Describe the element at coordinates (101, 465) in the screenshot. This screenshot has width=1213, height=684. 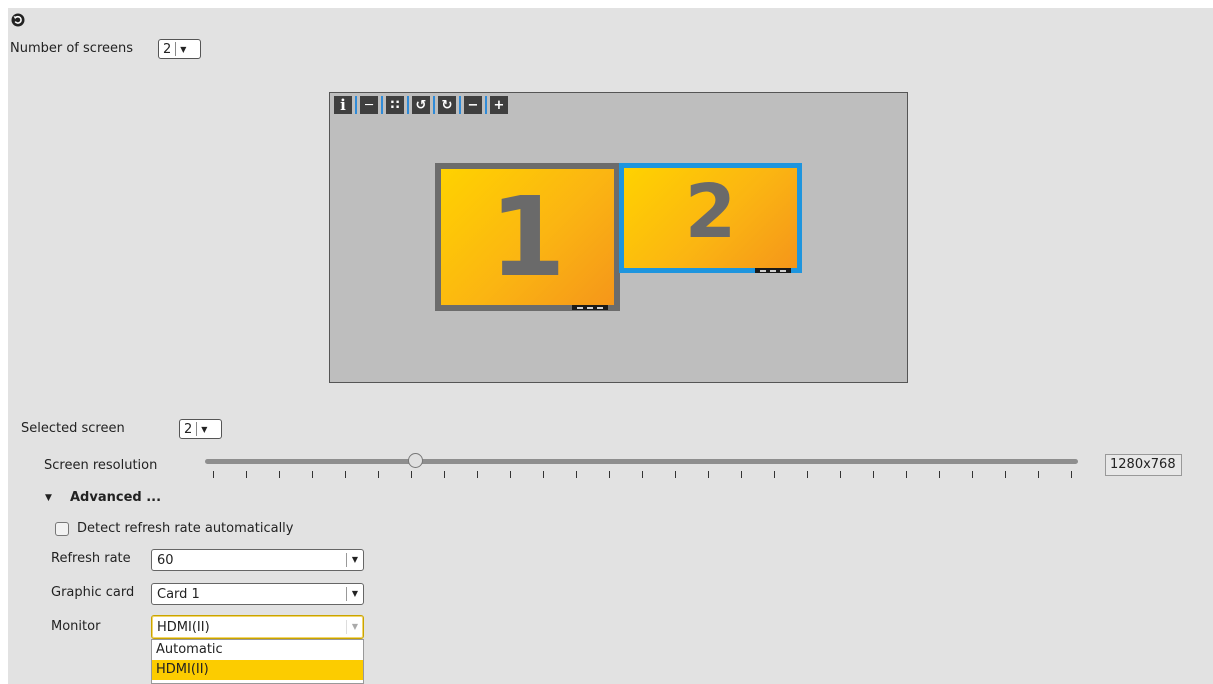
I see `screen-resolution-label: Screen resolution` at that location.